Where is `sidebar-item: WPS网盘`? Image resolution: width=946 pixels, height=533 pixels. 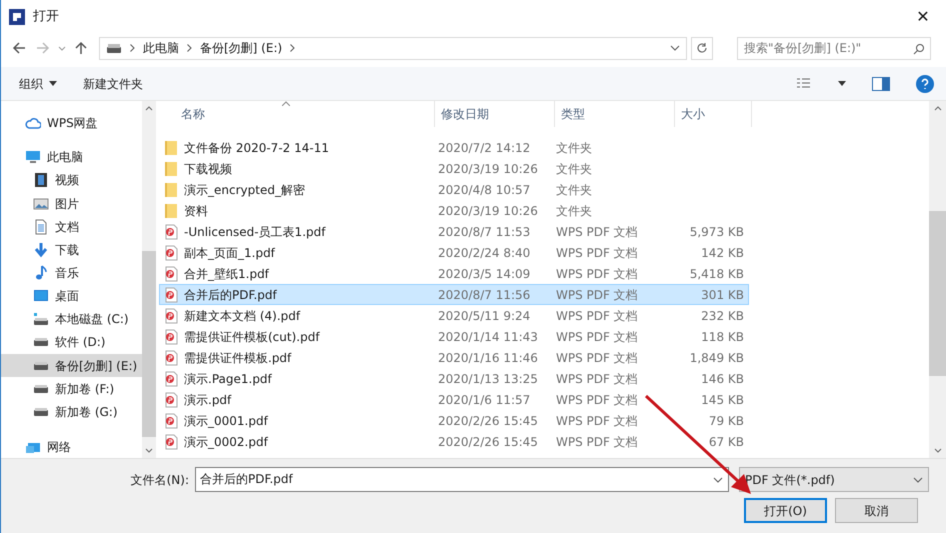 sidebar-item: WPS网盘 is located at coordinates (71, 122).